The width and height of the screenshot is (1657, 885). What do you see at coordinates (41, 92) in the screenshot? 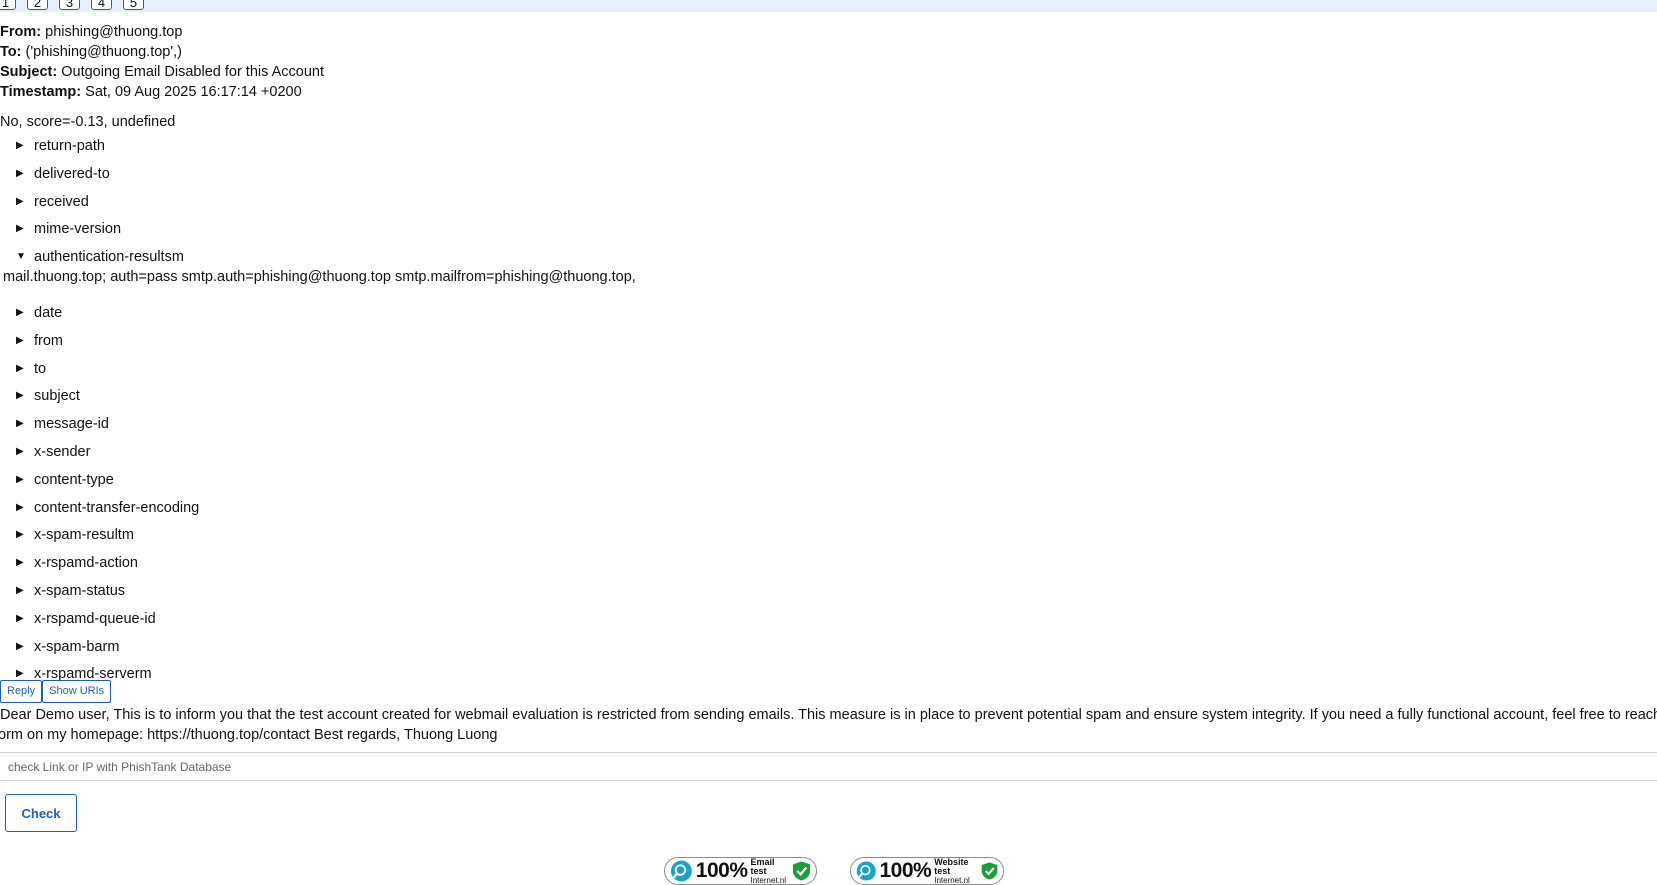
I see `timestamp-label: Timestamp:` at bounding box center [41, 92].